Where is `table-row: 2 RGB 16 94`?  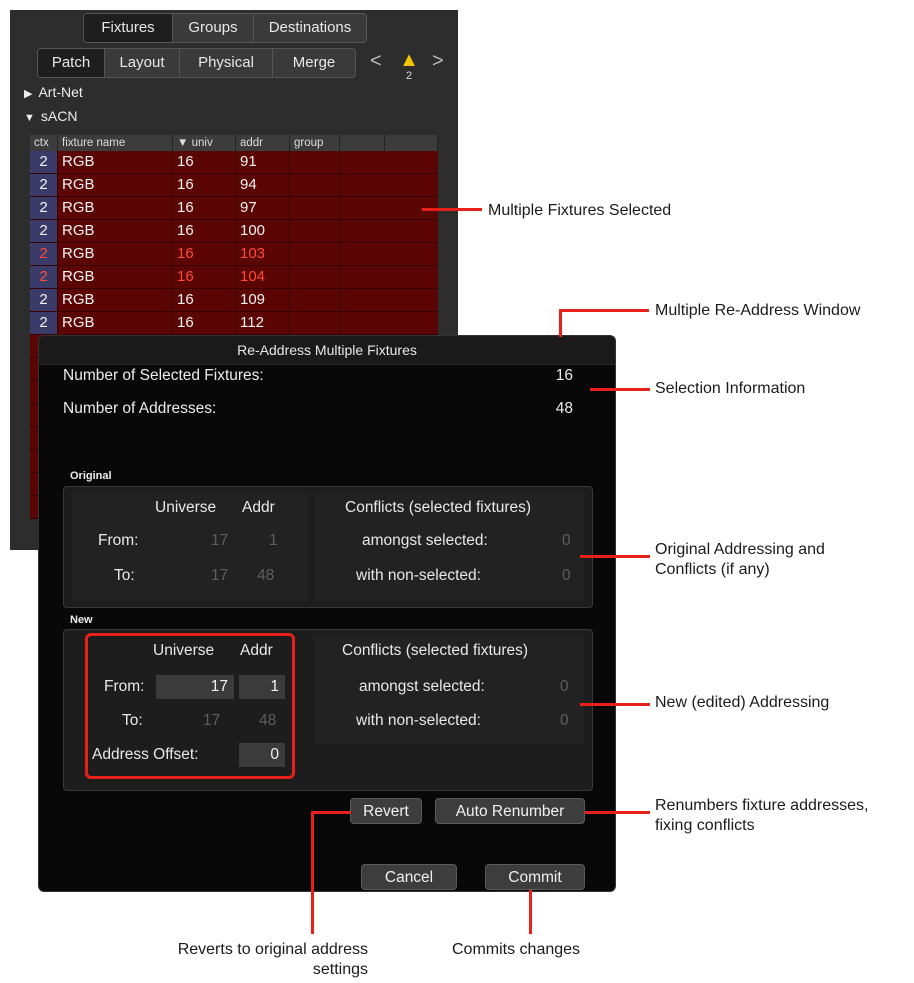
table-row: 2 RGB 16 94 is located at coordinates (234, 185).